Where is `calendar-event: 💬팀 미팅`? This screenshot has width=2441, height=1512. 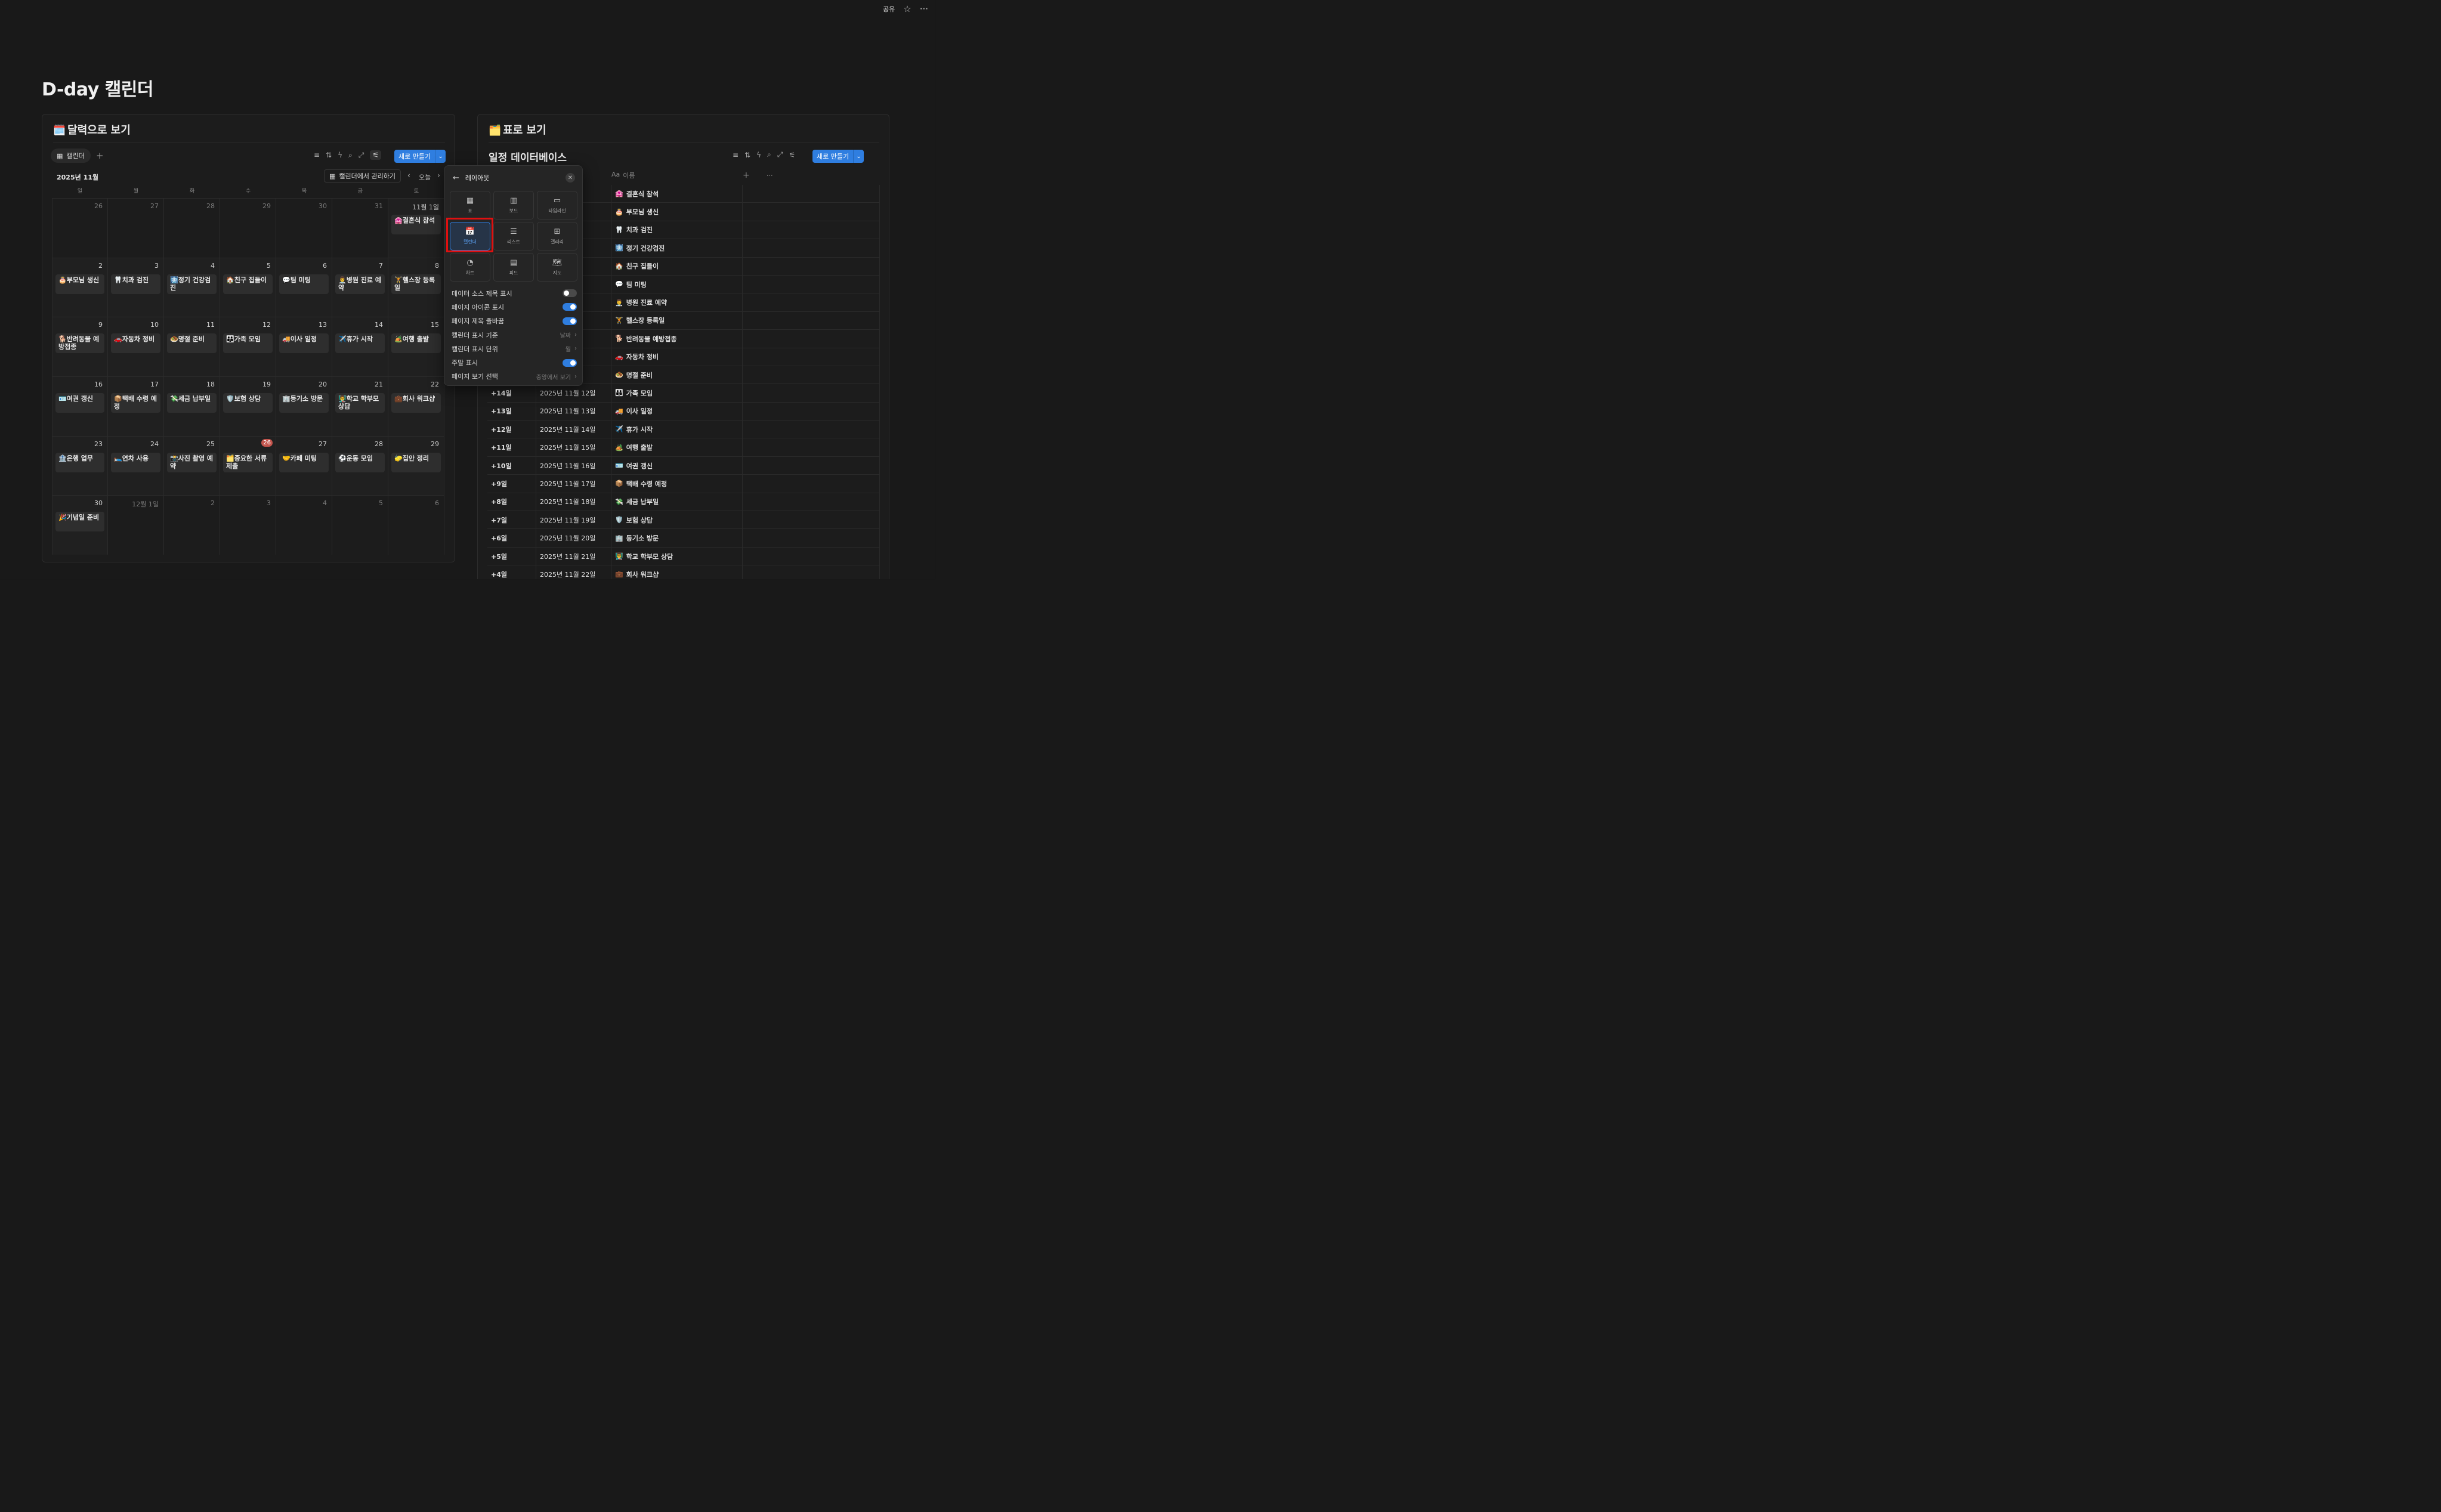 calendar-event: 💬팀 미팅 is located at coordinates (304, 284).